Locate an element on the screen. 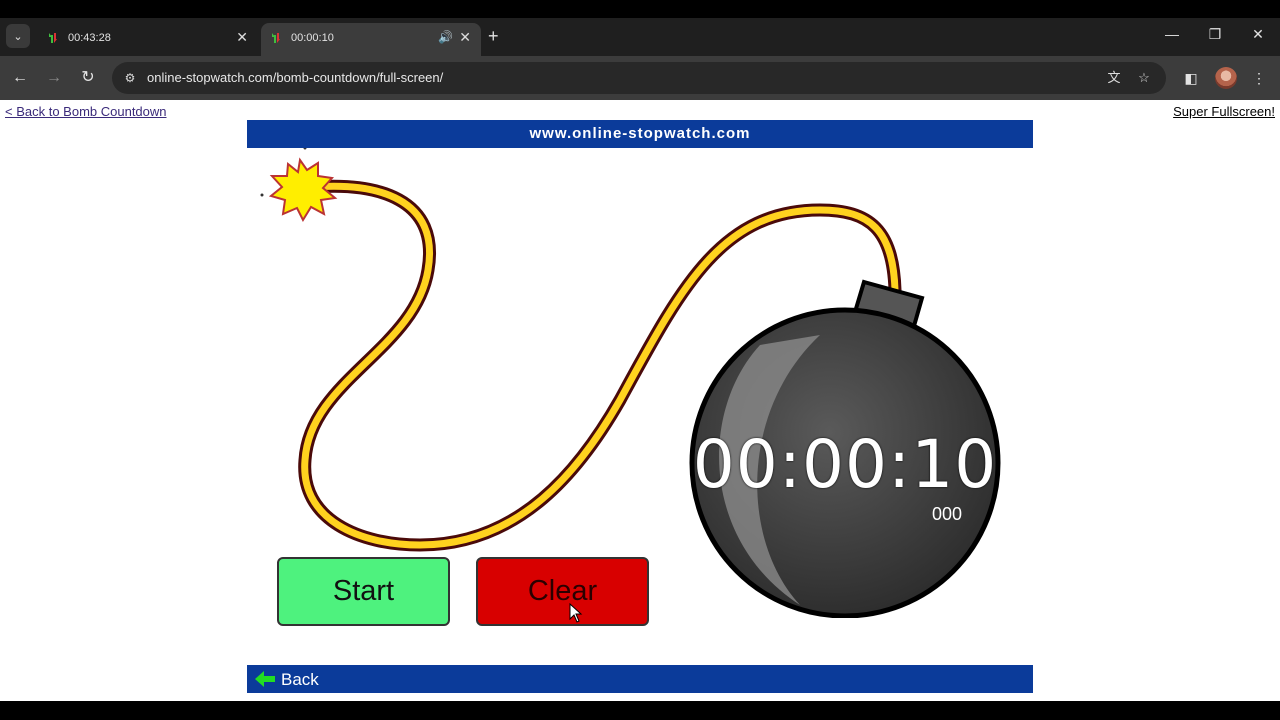 The height and width of the screenshot is (720, 1280). clear-button: Clear is located at coordinates (562, 591).